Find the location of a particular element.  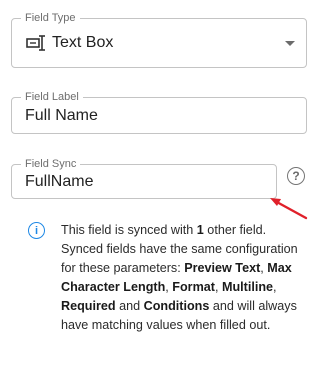

field-sync-input: Field Sync FullName is located at coordinates (144, 178).